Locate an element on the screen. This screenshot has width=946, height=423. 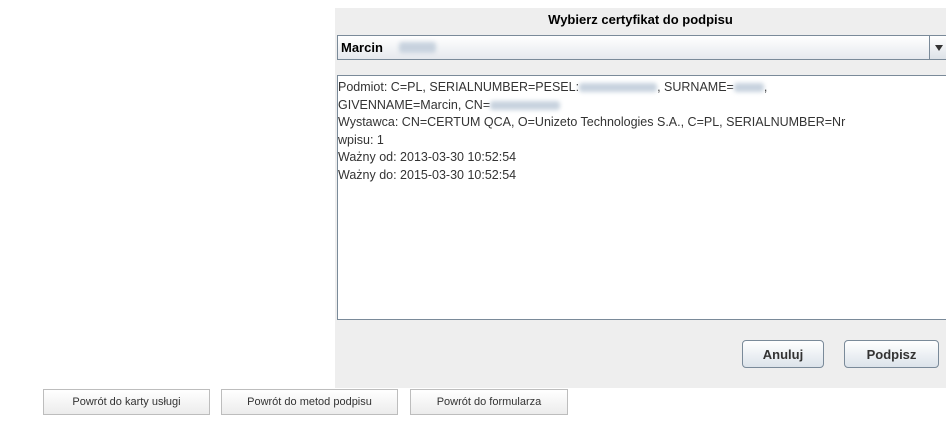
cancel-button: Anuluj is located at coordinates (783, 354).